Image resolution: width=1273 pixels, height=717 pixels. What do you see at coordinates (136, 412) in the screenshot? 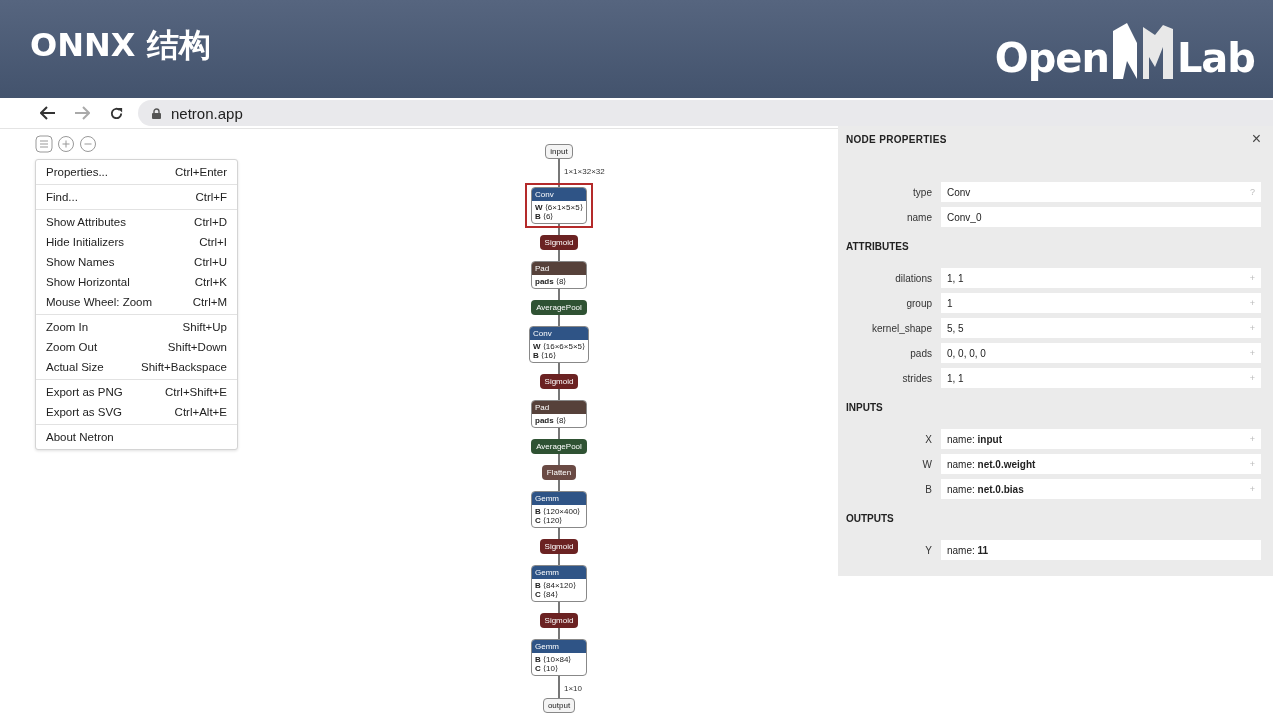
I see `menu-item: Export as SVG Ctrl+Alt+E` at bounding box center [136, 412].